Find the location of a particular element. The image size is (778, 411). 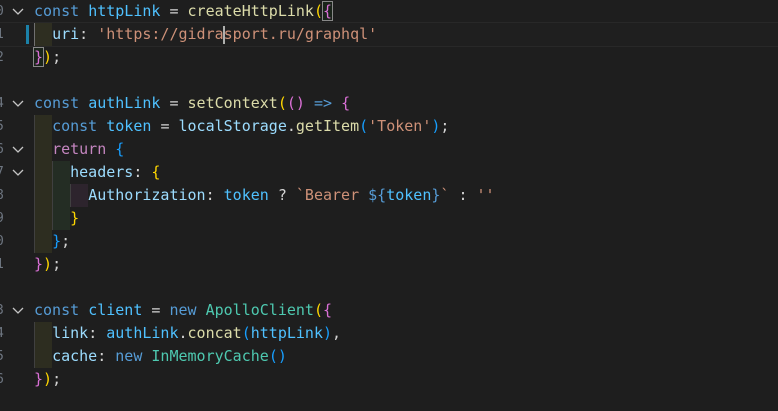

code-line: 6 }); is located at coordinates (389, 379).